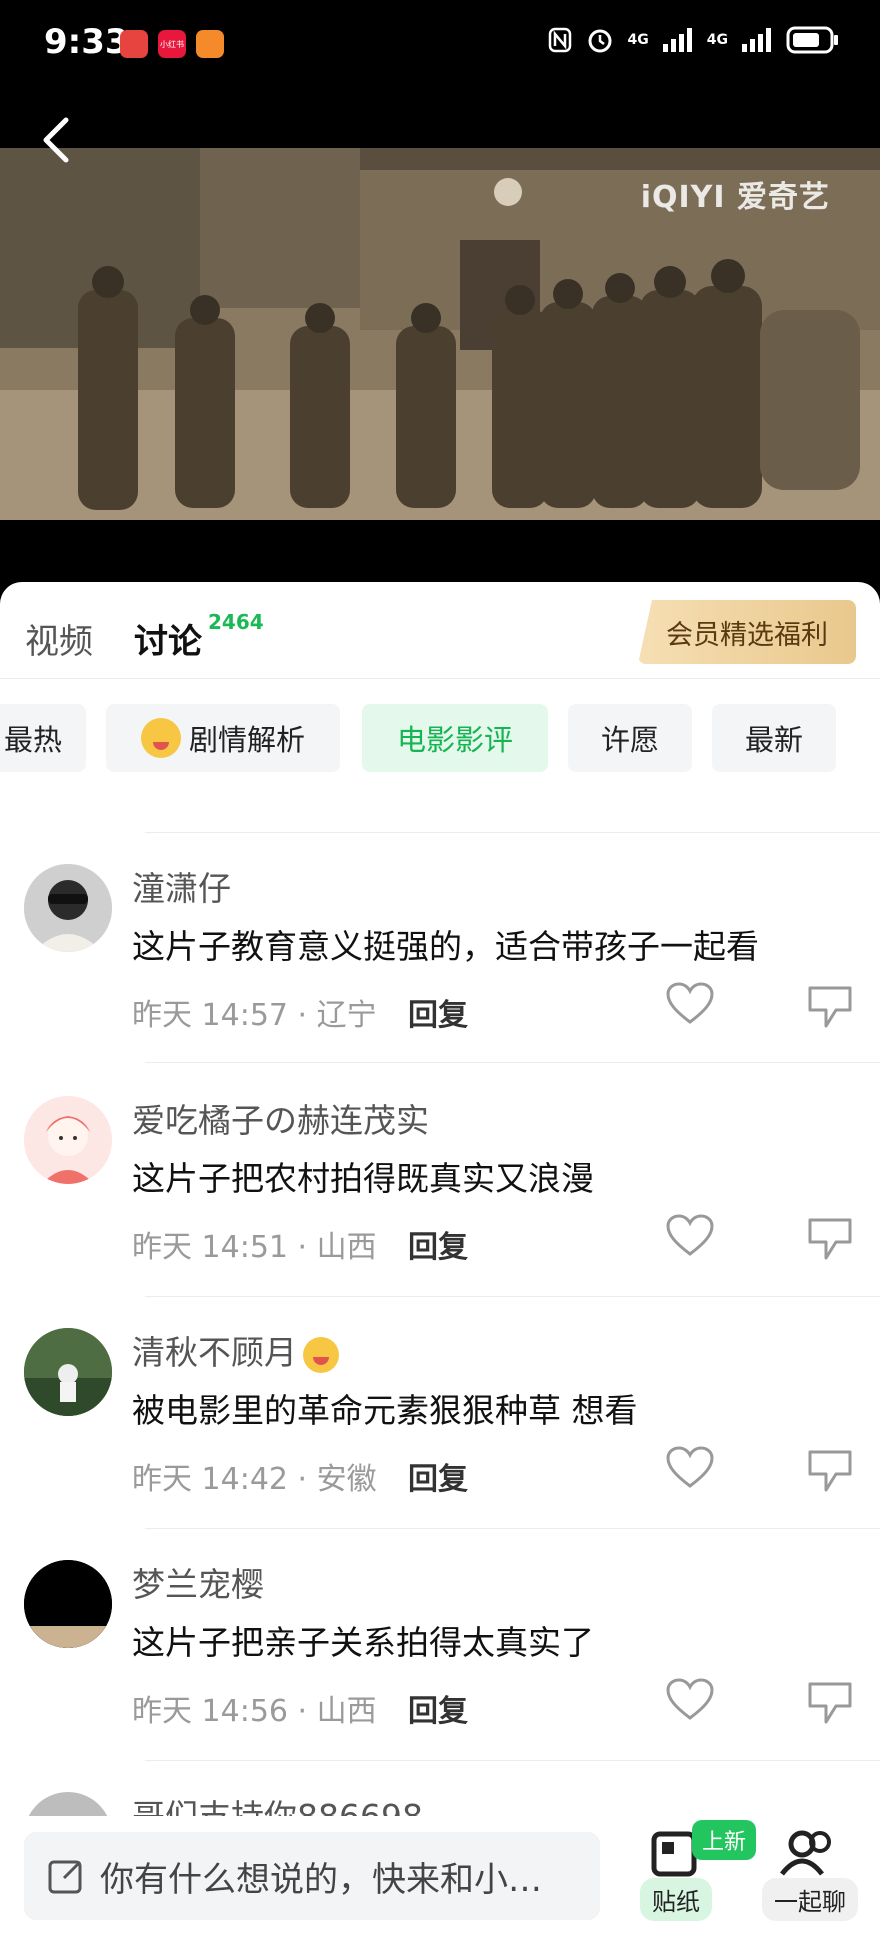  I want to click on emoji-laugh-icon, so click(321, 1354).